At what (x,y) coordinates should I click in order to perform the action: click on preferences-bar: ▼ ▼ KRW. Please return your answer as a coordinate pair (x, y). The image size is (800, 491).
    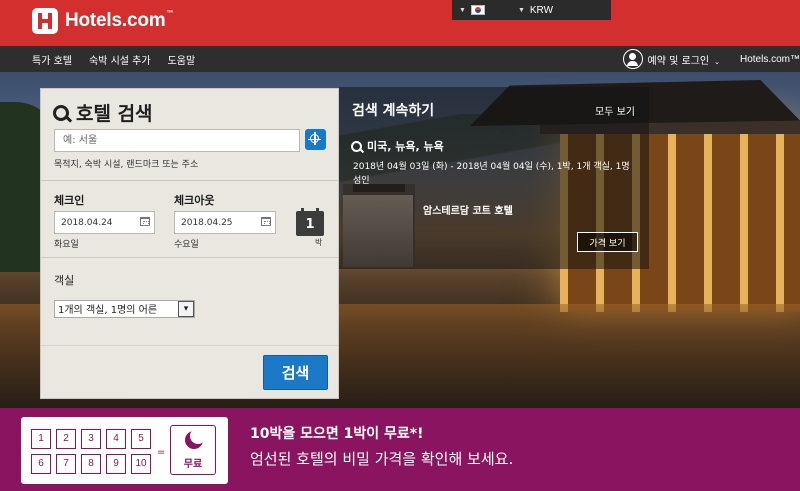
    Looking at the image, I should click on (531, 10).